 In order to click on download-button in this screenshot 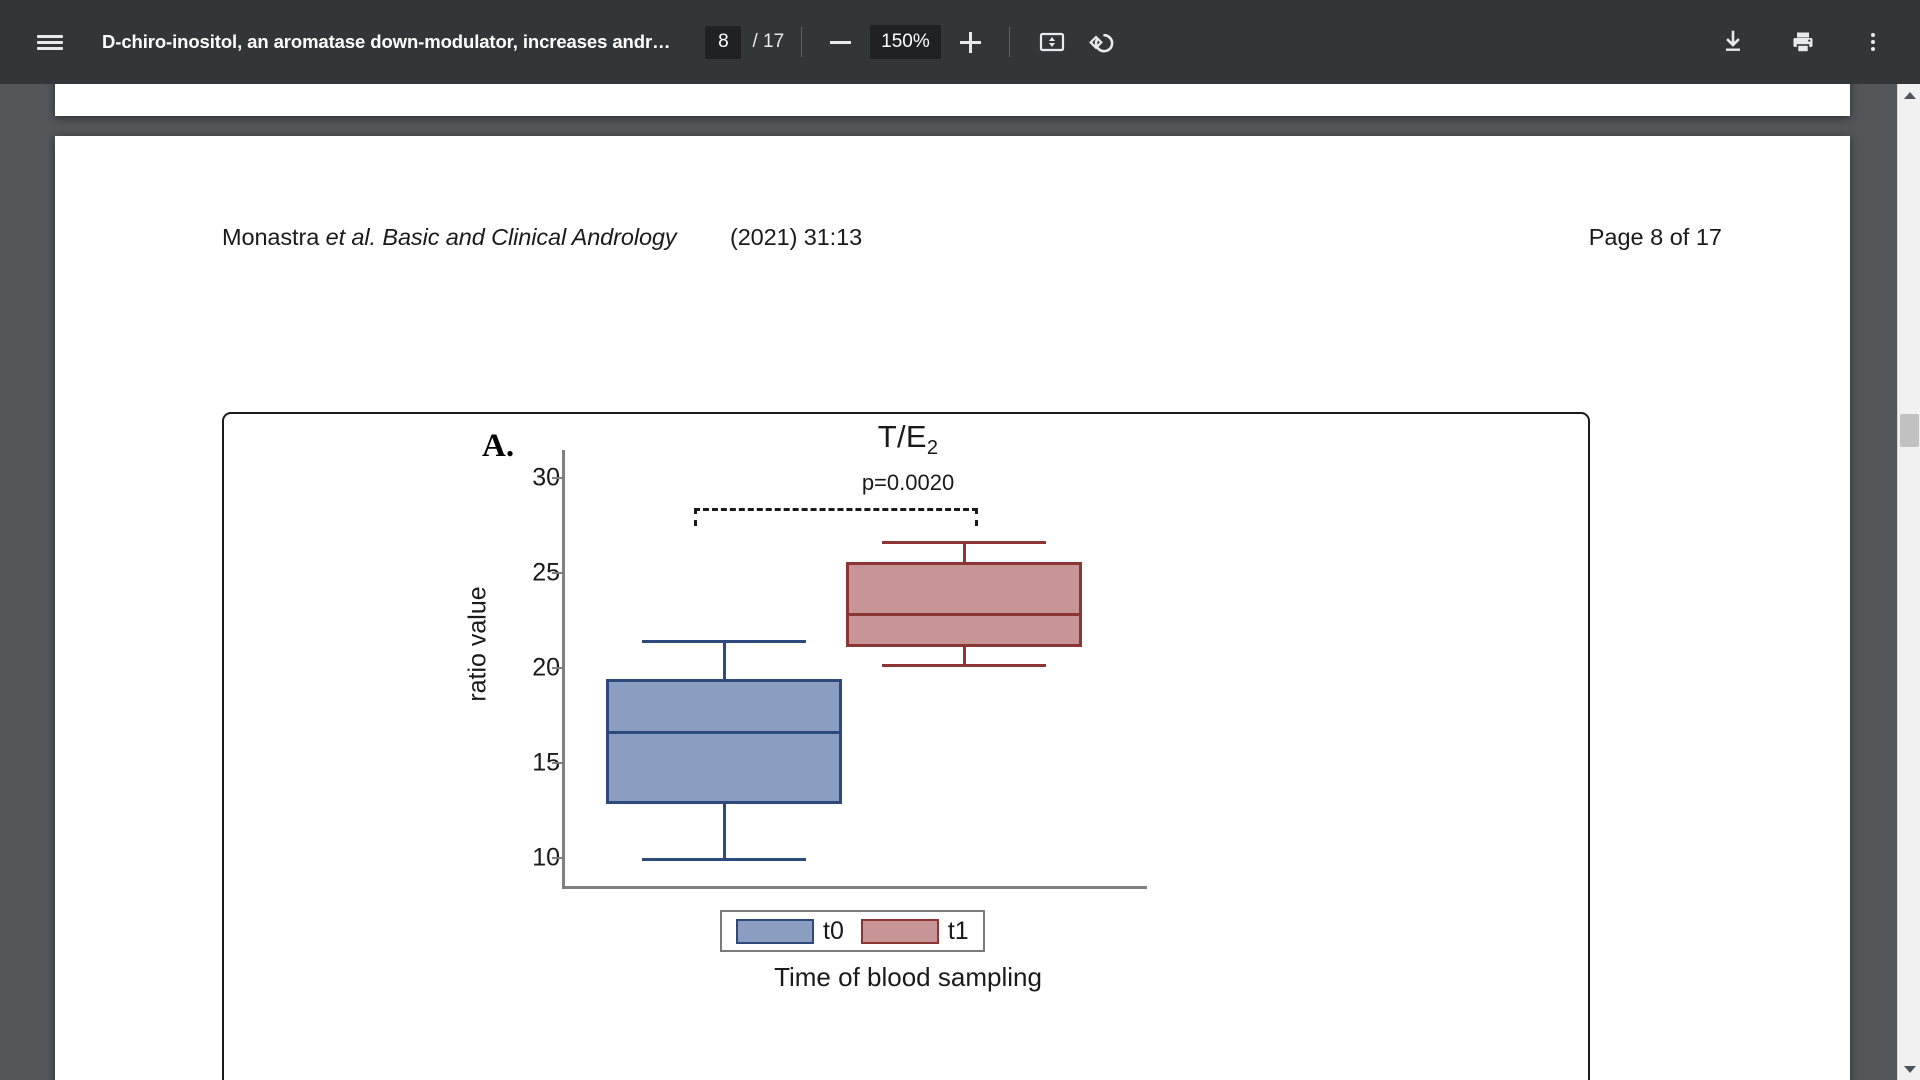, I will do `click(1733, 42)`.